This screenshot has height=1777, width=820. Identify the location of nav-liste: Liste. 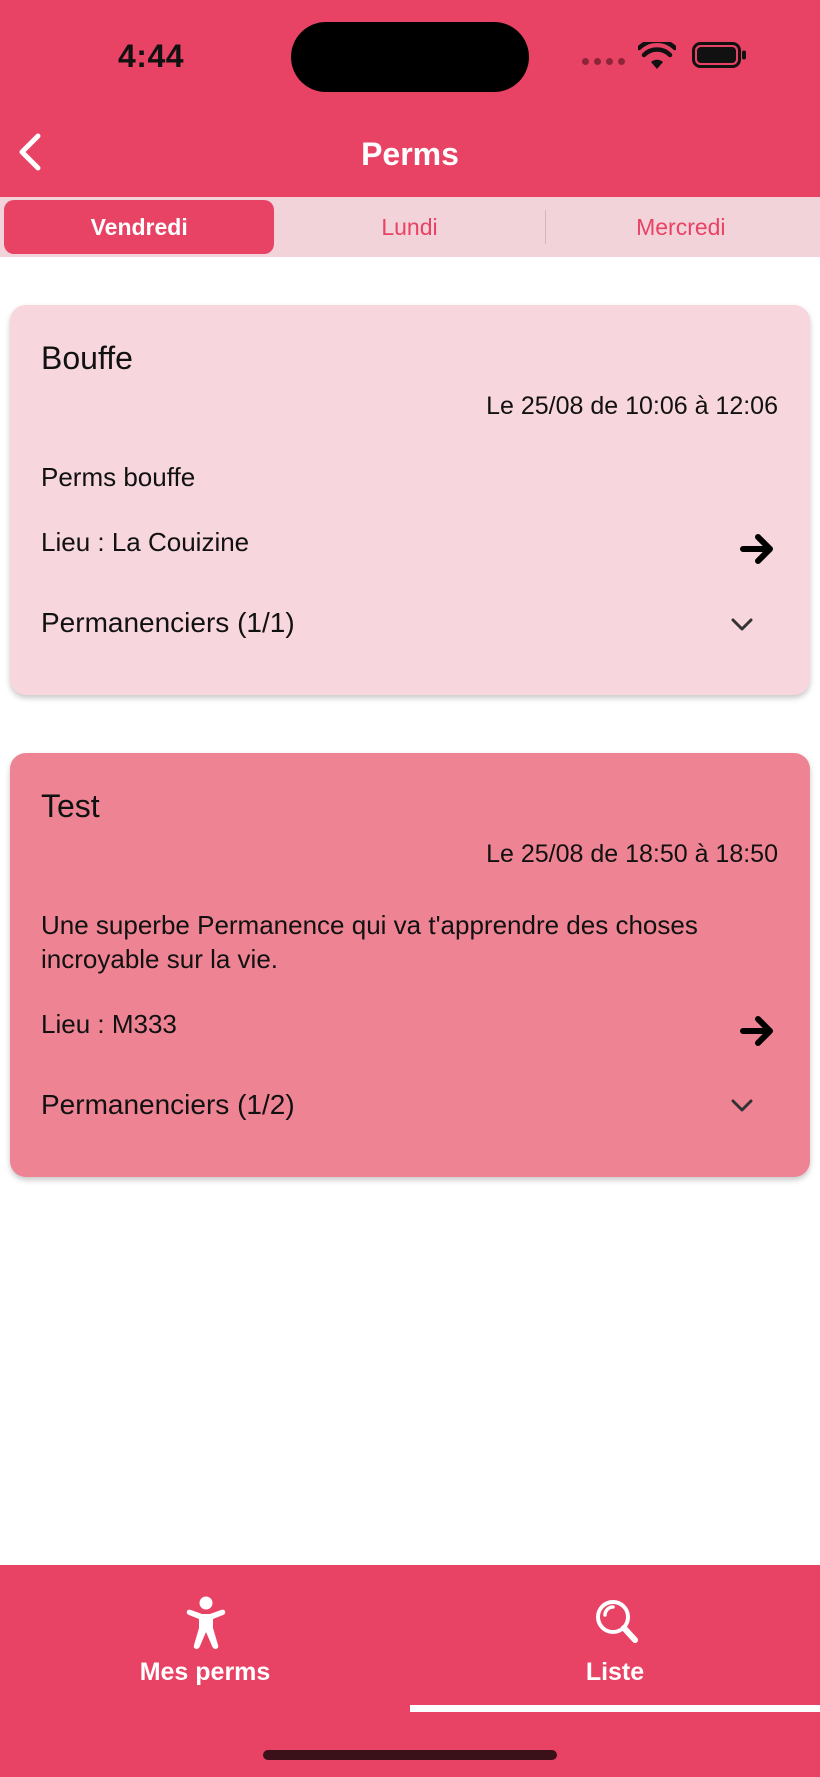
(615, 1640).